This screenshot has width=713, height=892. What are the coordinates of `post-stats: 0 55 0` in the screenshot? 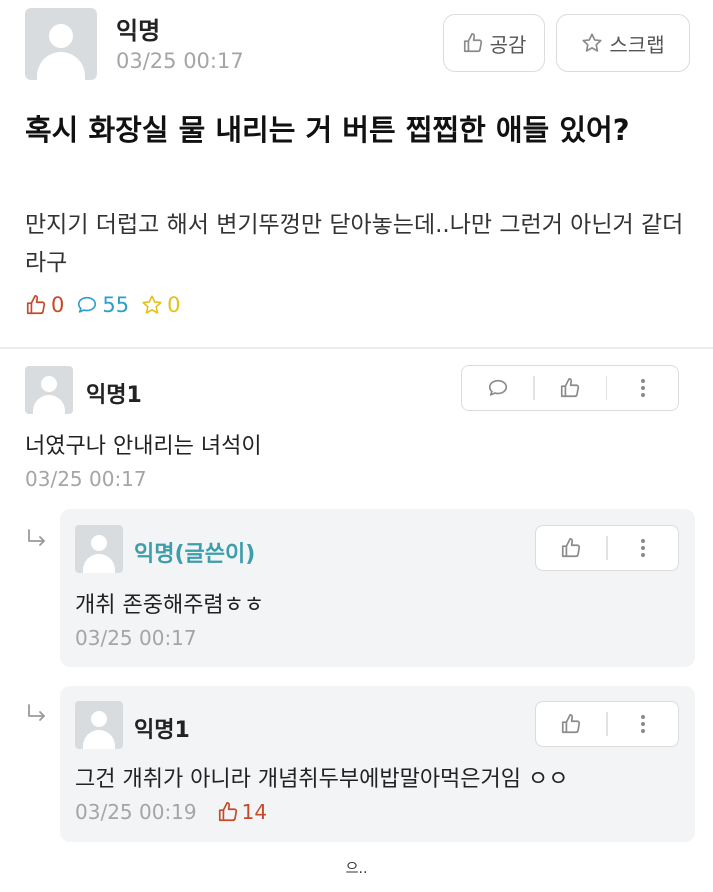 It's located at (102, 305).